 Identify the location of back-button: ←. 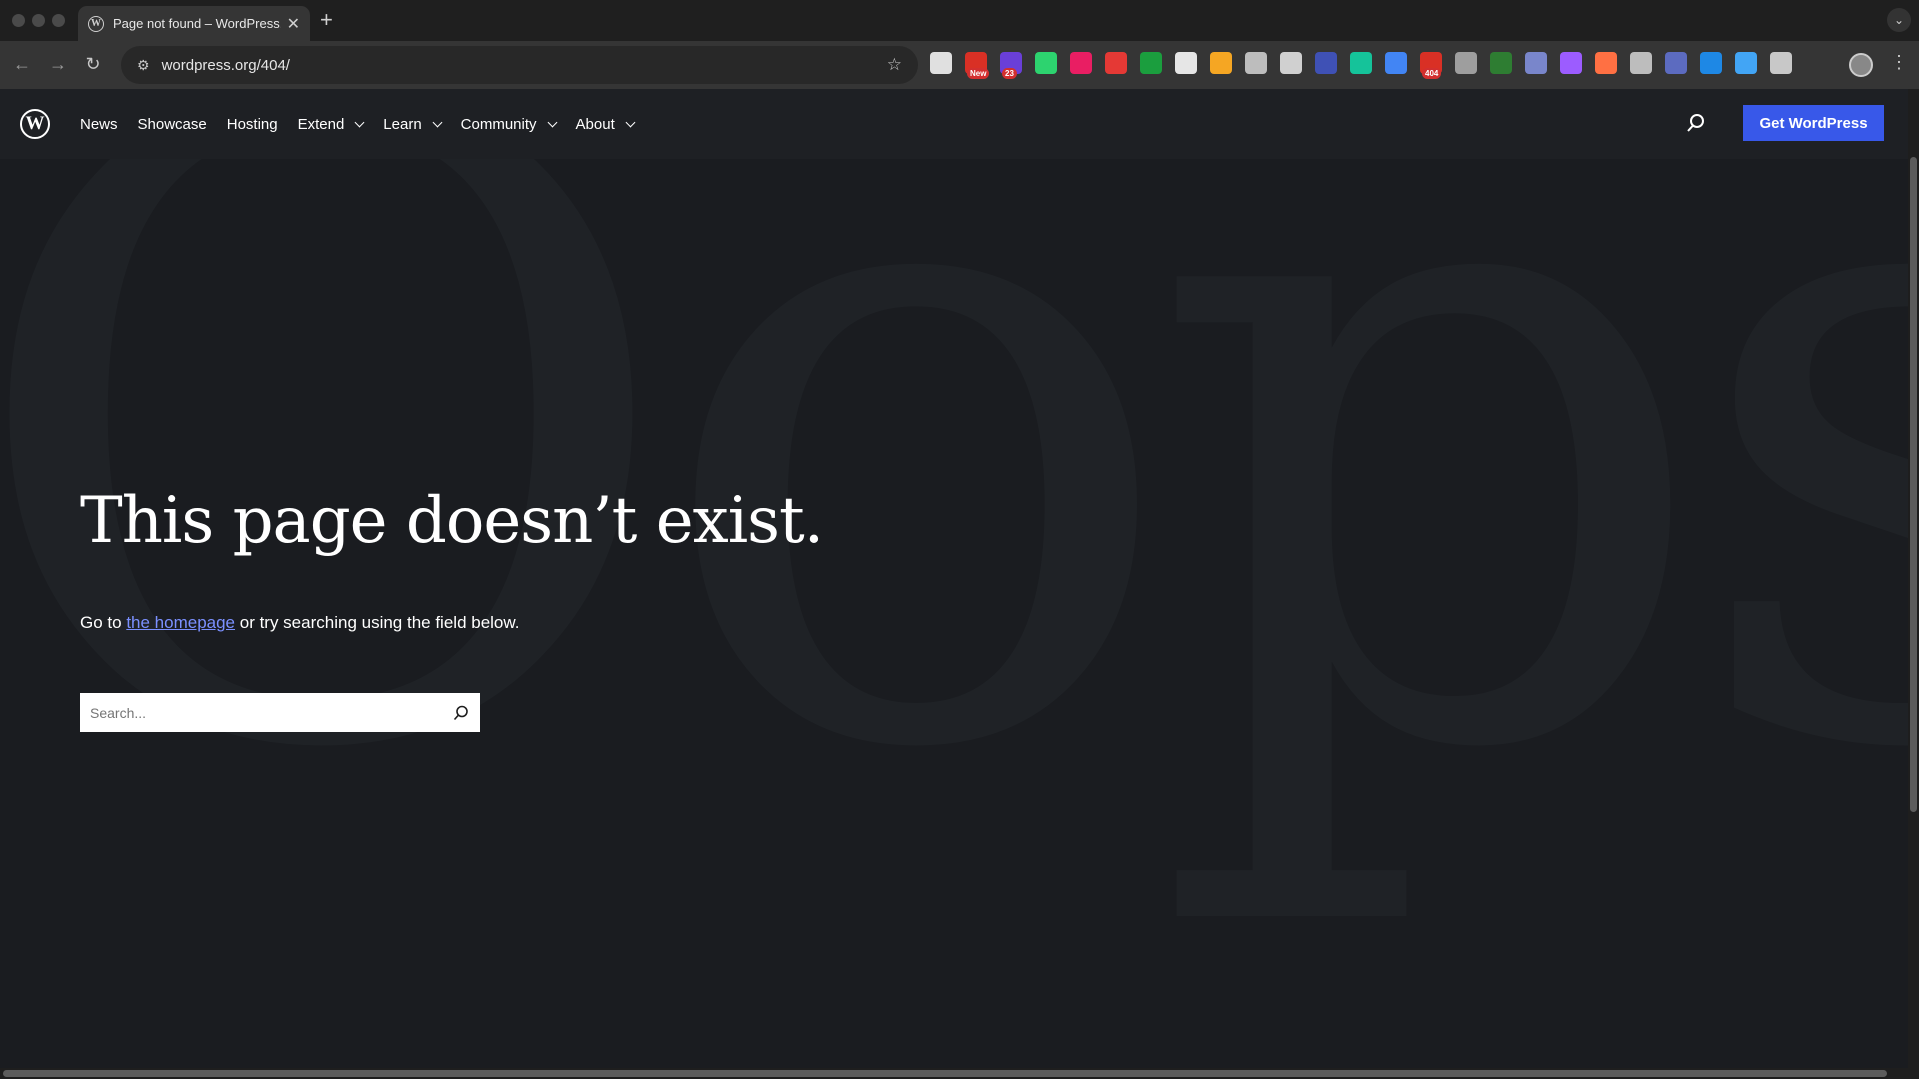
(22, 64).